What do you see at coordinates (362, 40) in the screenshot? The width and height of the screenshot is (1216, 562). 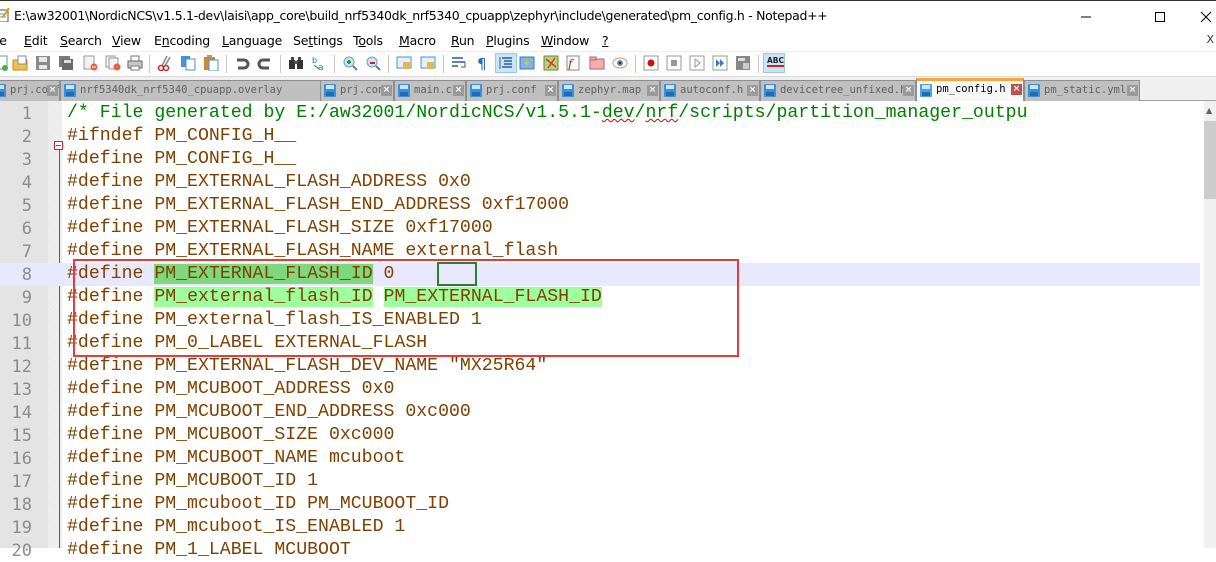 I see `menu-accelerator: o` at bounding box center [362, 40].